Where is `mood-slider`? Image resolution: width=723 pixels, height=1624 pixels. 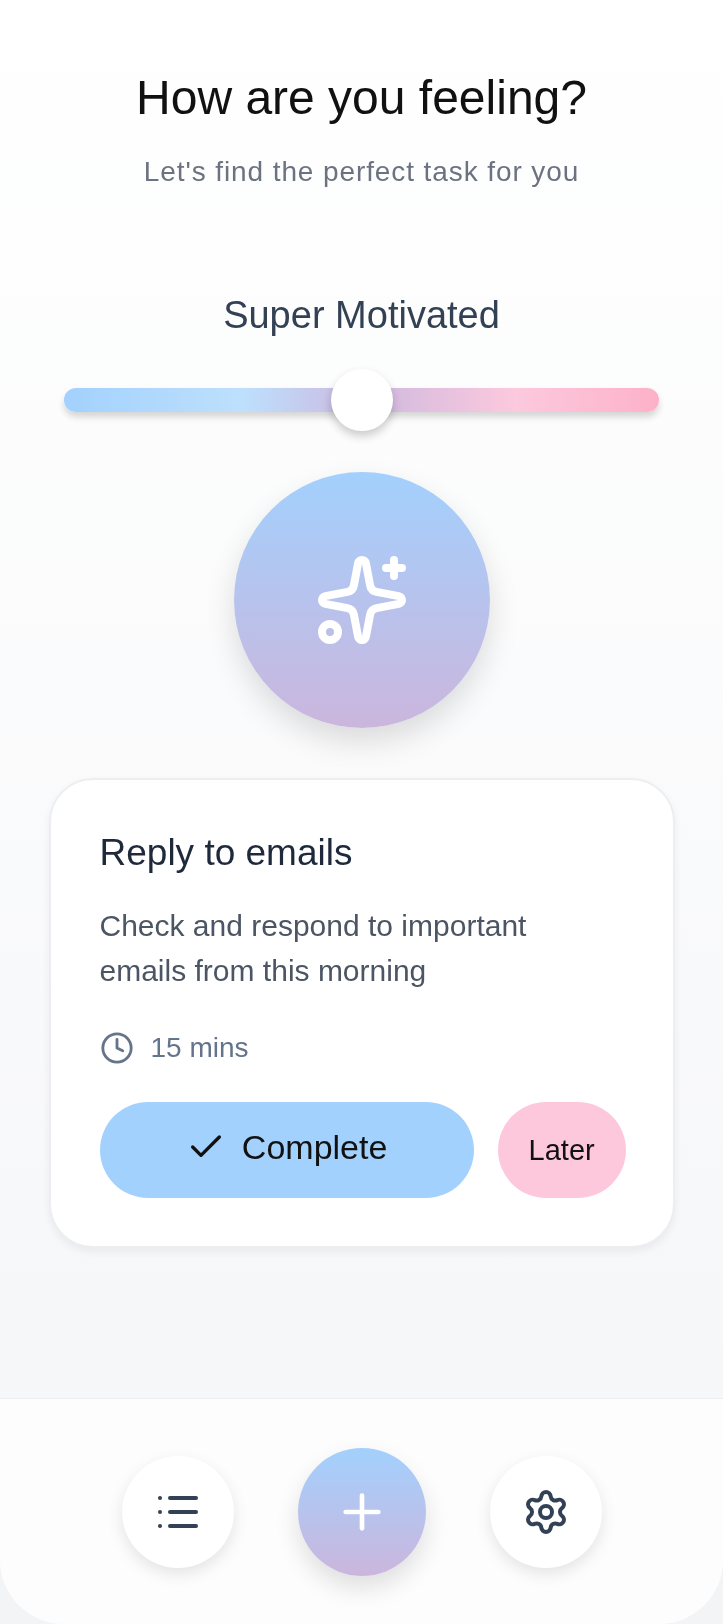 mood-slider is located at coordinates (361, 400).